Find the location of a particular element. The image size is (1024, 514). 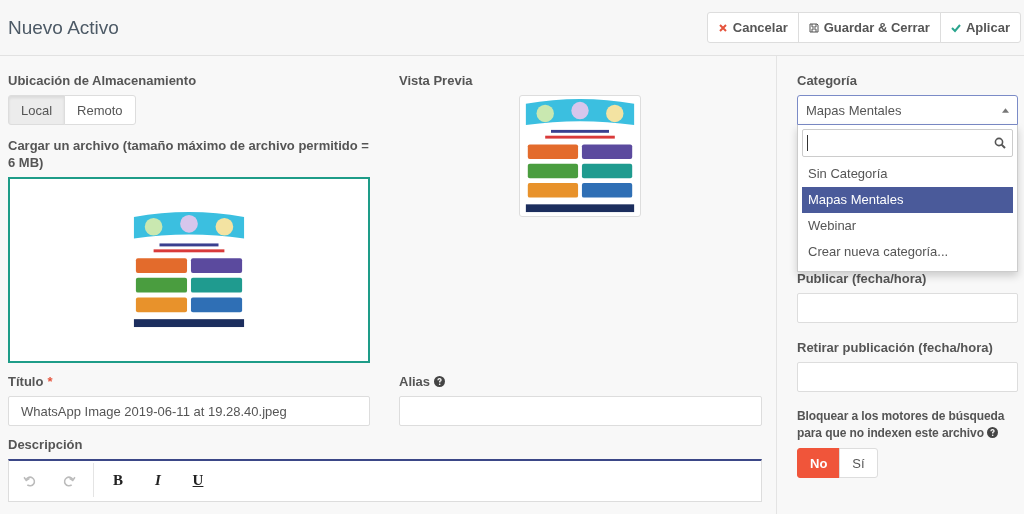

dropdown-option: Webinar is located at coordinates (907, 226).